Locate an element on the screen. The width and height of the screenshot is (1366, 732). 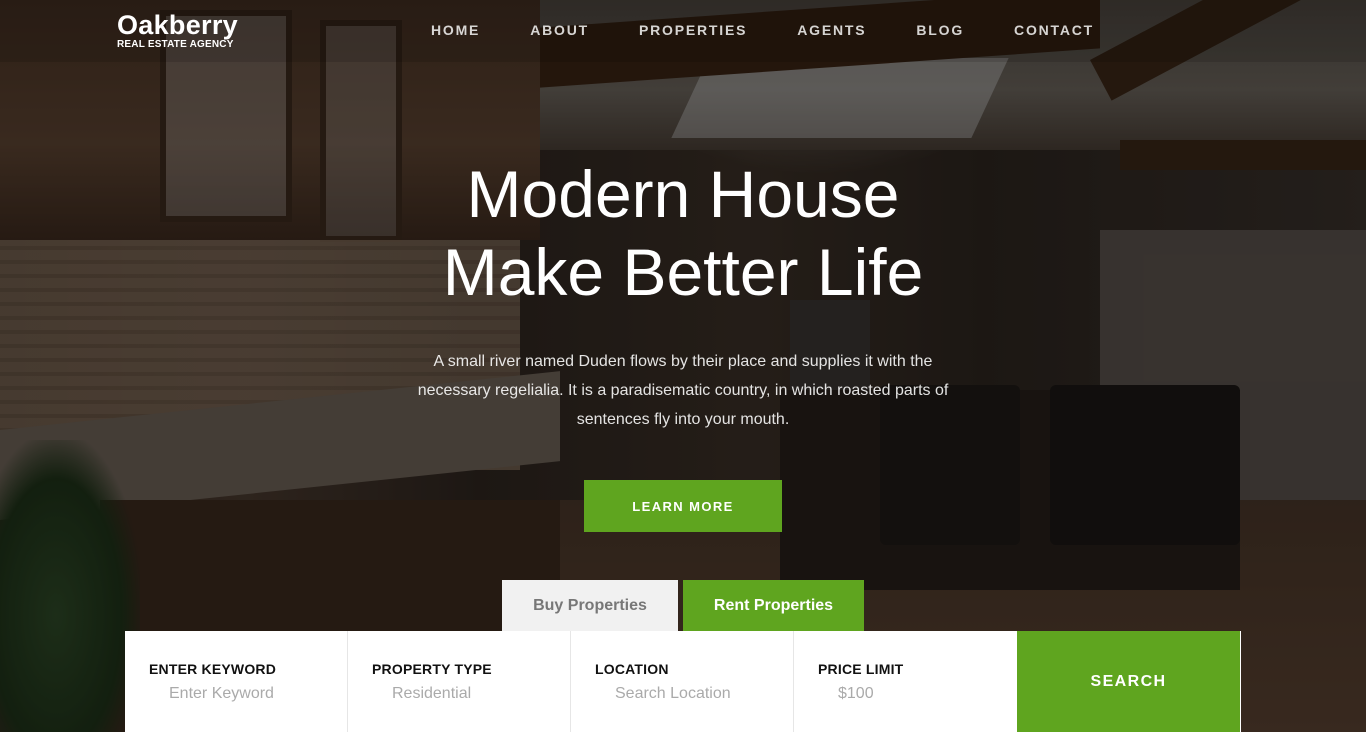
nav-item-properties: PROPERTIES is located at coordinates (693, 30).